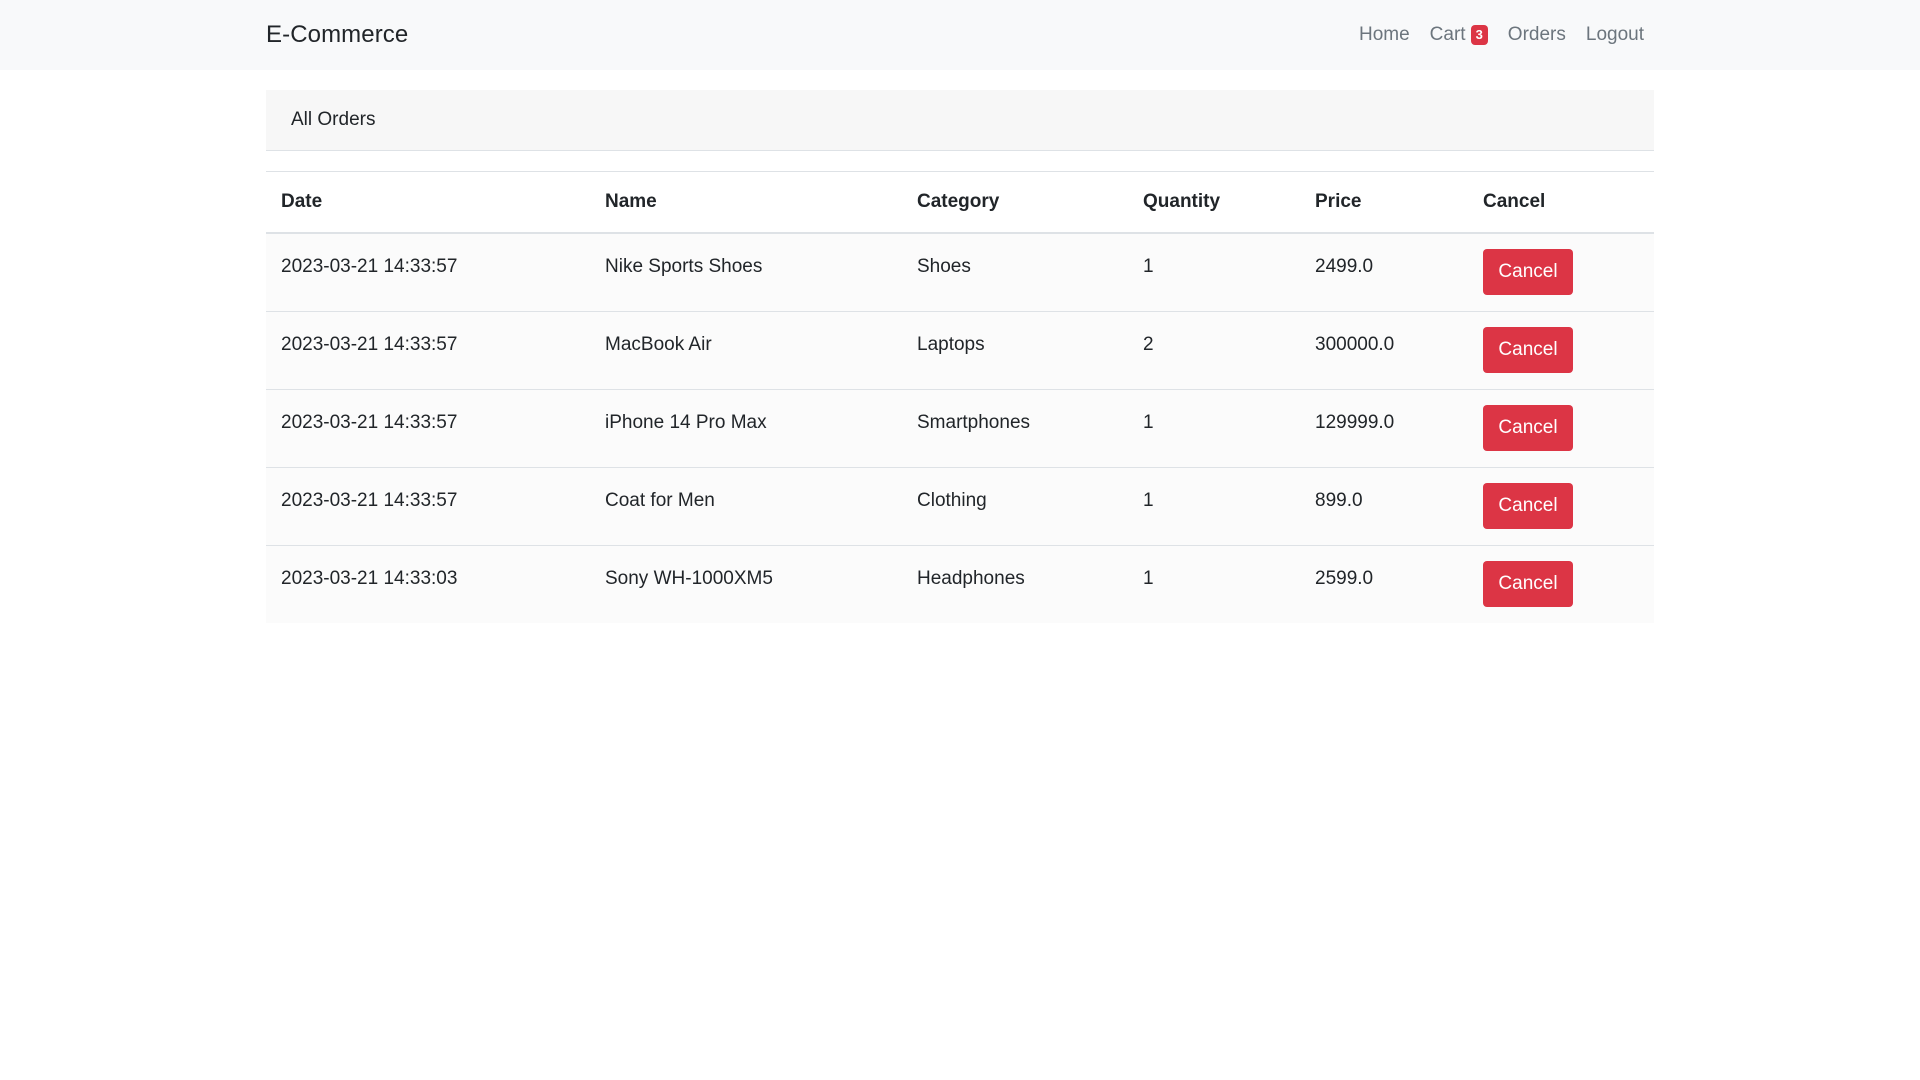 The image size is (1920, 1080). I want to click on navbar-inner: E-Commerce Home Cart 3 Orders Logout, so click(960, 35).